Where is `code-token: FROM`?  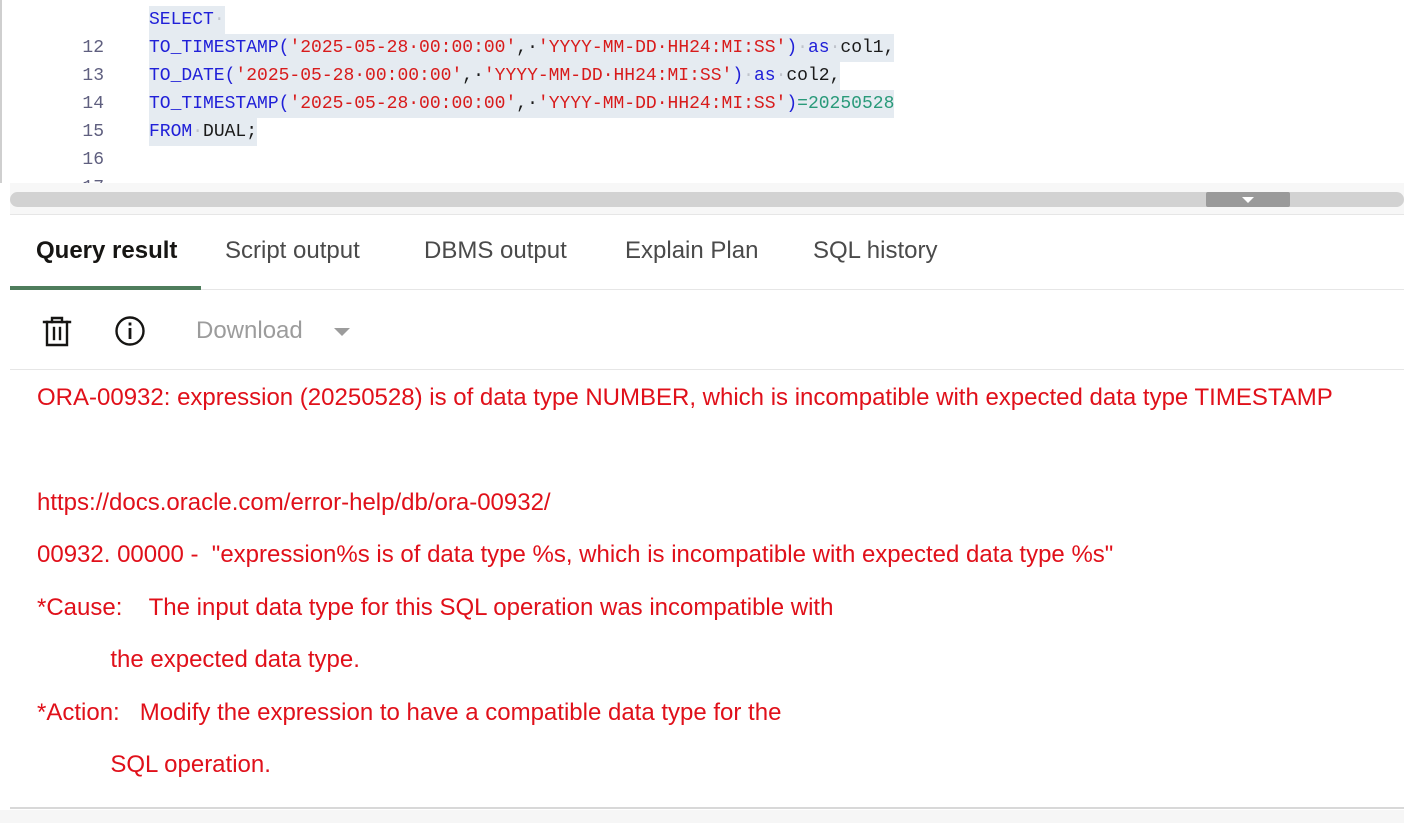 code-token: FROM is located at coordinates (171, 132).